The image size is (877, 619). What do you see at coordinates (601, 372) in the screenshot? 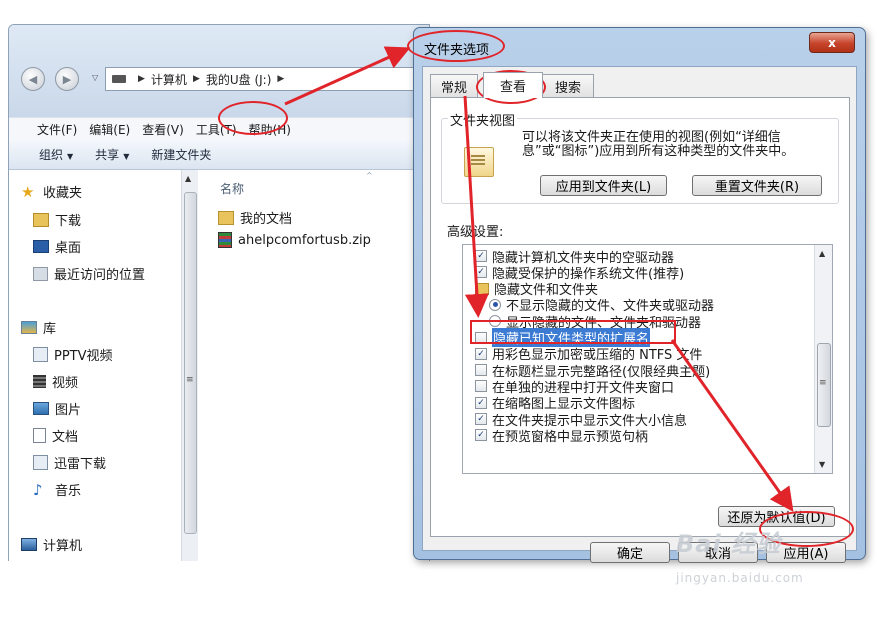
I see `setting-label: 在标题栏显示完整路径(仅限经典主题)` at bounding box center [601, 372].